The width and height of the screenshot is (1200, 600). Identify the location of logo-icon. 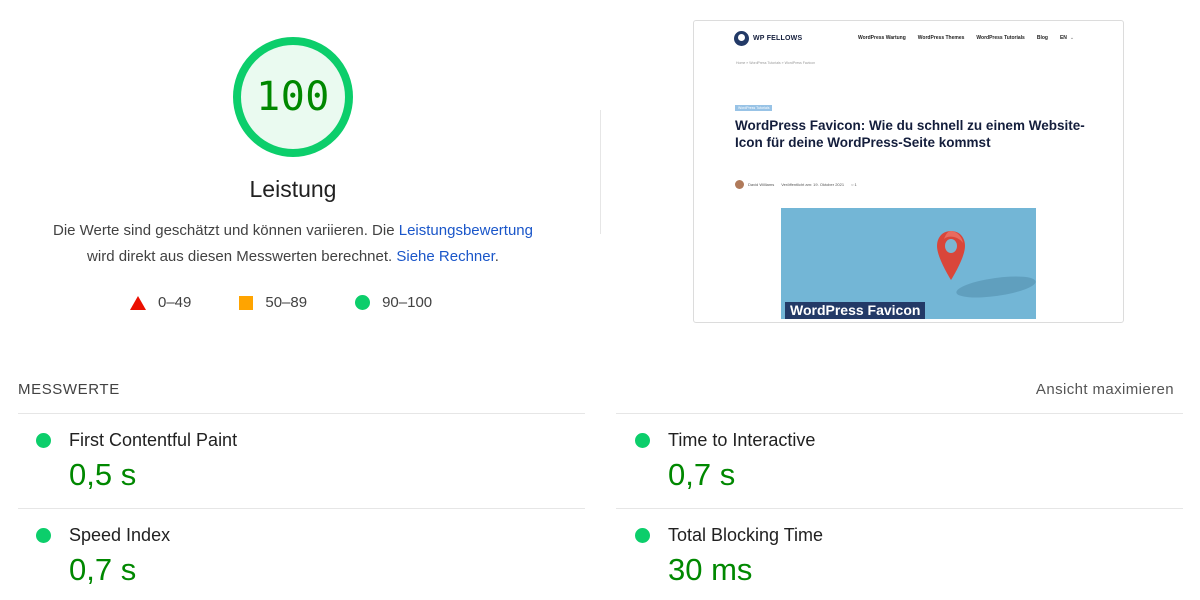
(741, 38).